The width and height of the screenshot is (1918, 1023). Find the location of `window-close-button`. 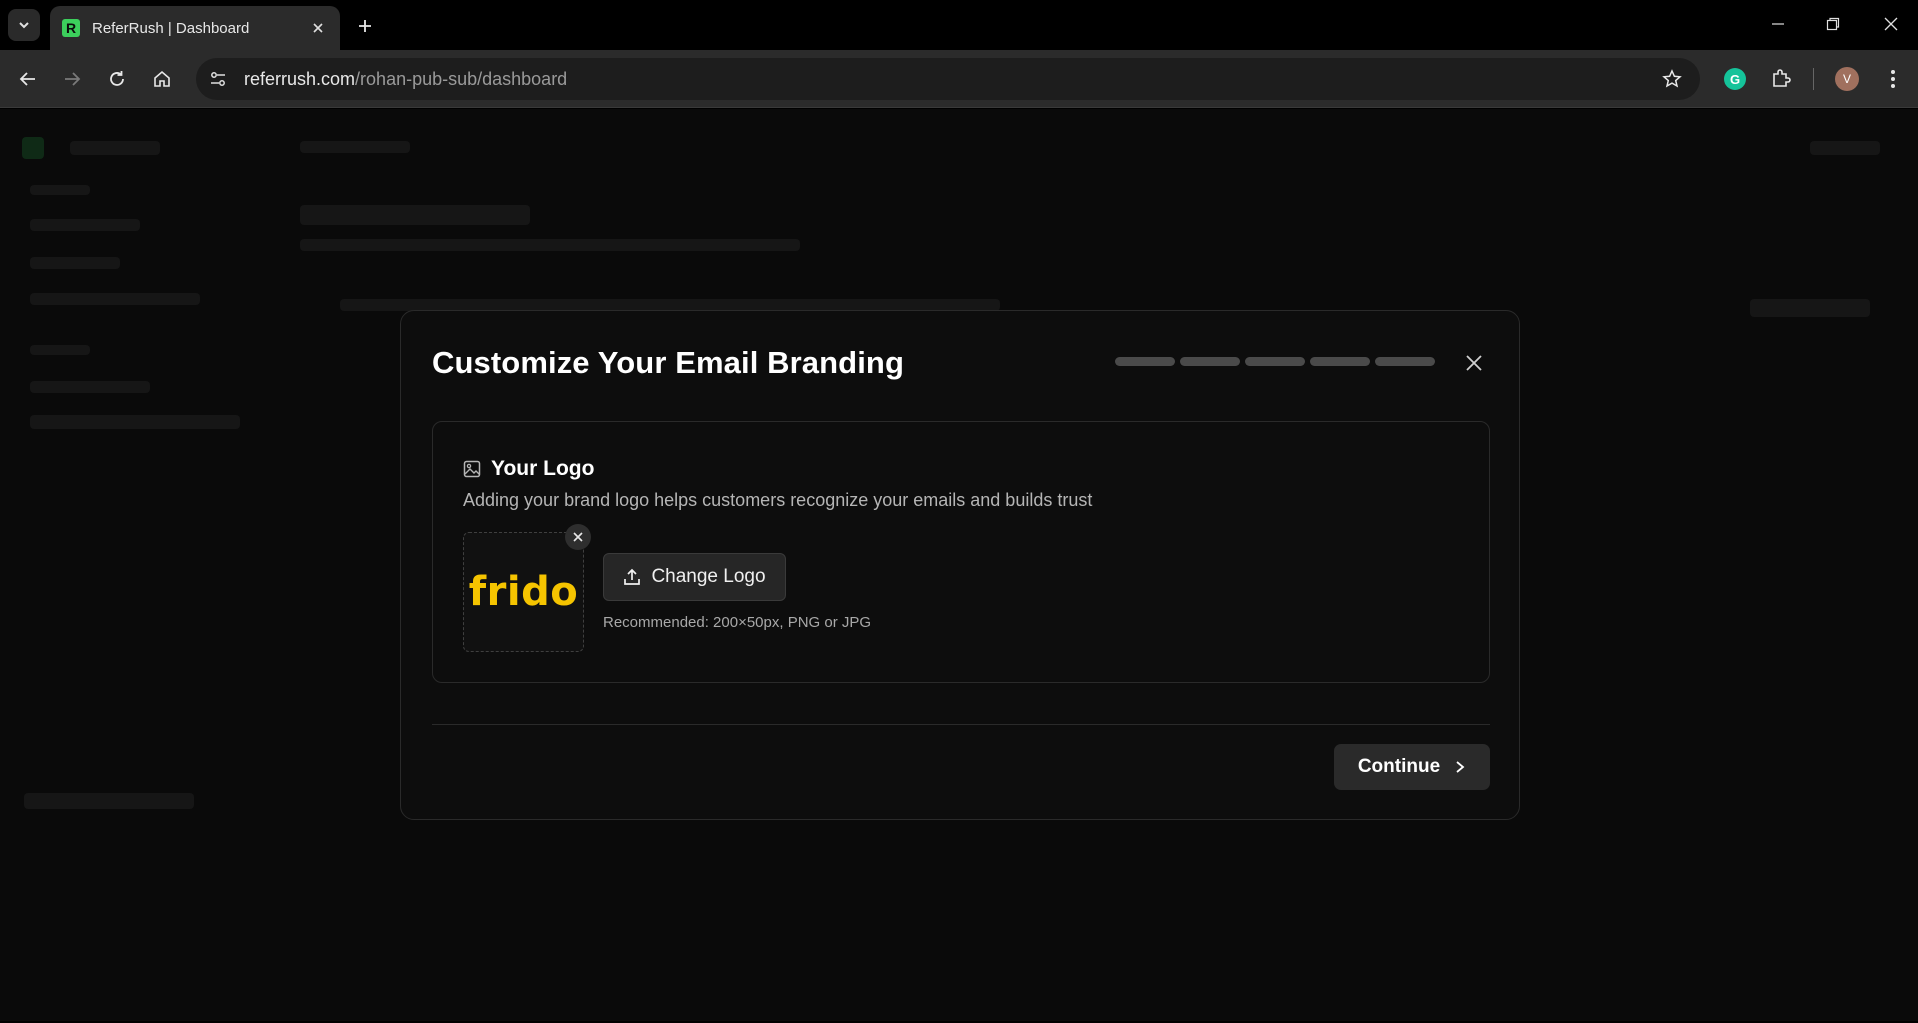

window-close-button is located at coordinates (1891, 24).